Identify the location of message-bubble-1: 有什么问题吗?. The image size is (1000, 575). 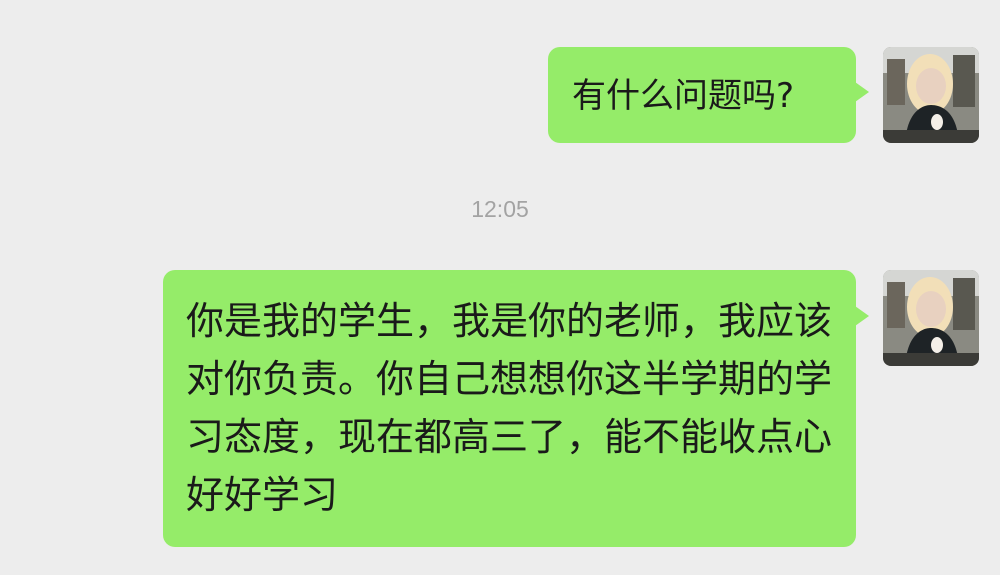
(708, 95).